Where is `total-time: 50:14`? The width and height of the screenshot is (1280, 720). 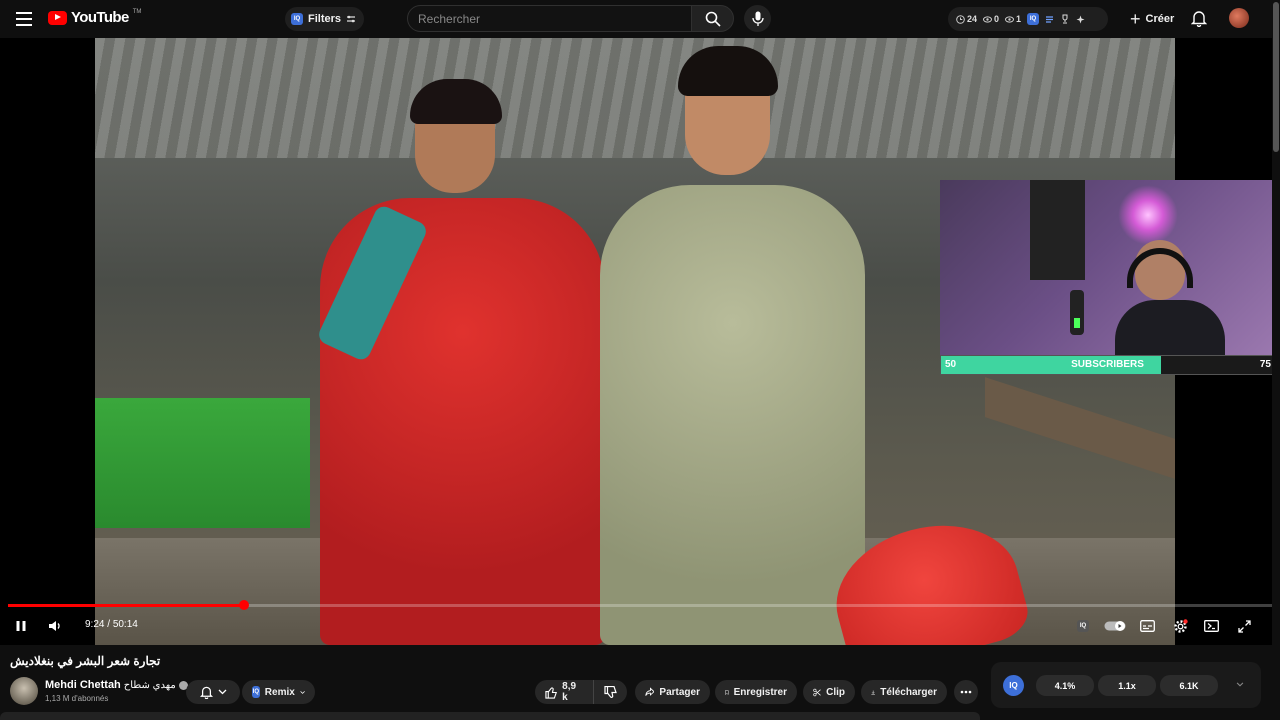 total-time: 50:14 is located at coordinates (125, 624).